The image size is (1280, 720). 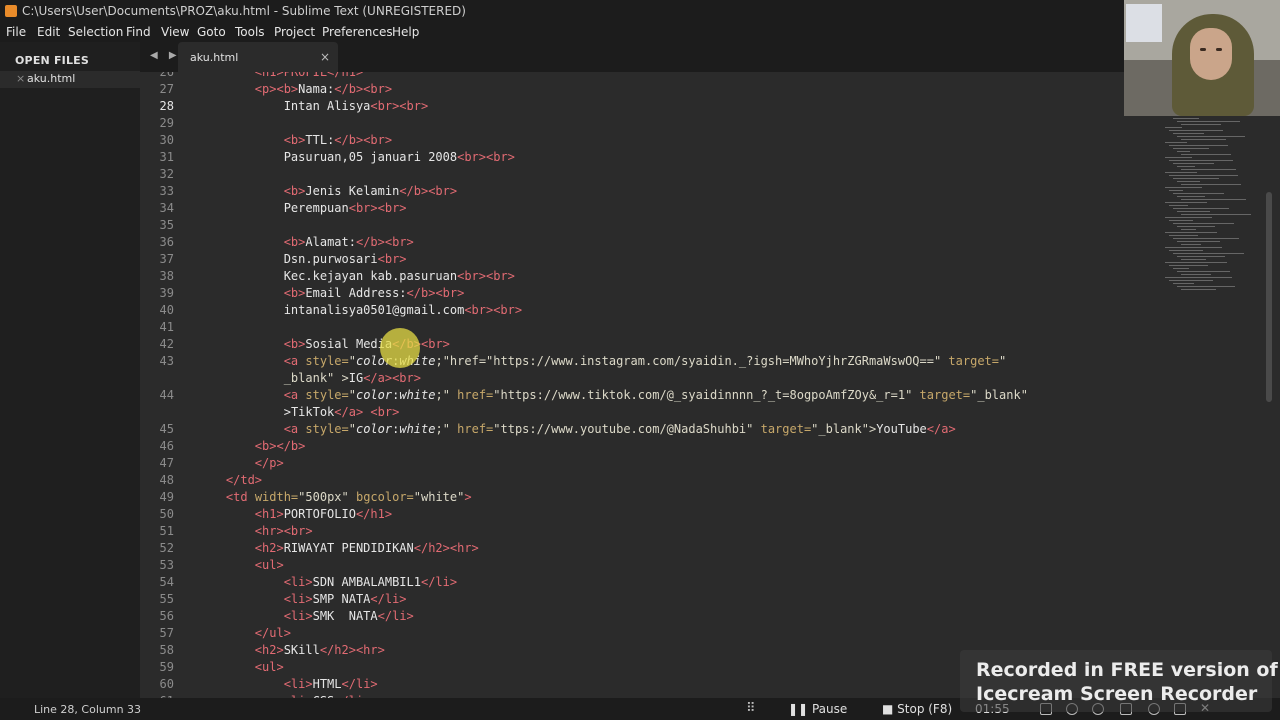 I want to click on menu-edit: Edit, so click(x=48, y=32).